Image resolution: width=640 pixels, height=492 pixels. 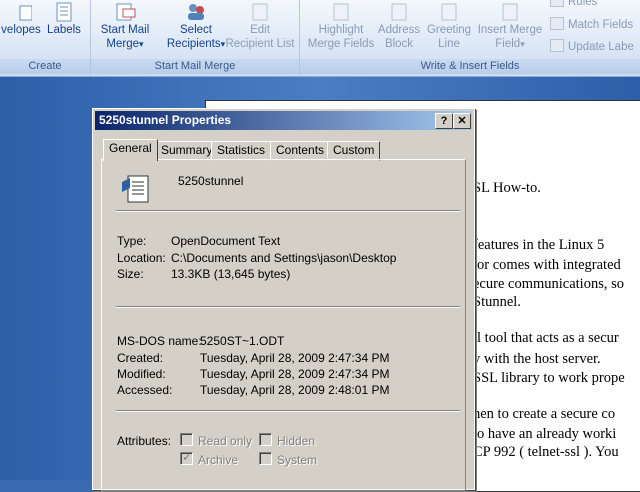 I want to click on document-line: il tool that acts as a secur, so click(x=546, y=338).